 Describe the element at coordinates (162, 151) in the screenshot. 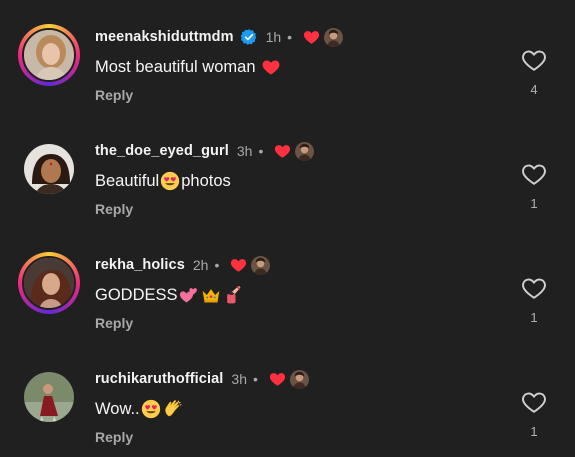

I see `username: the_doe_eyed_gurl` at that location.